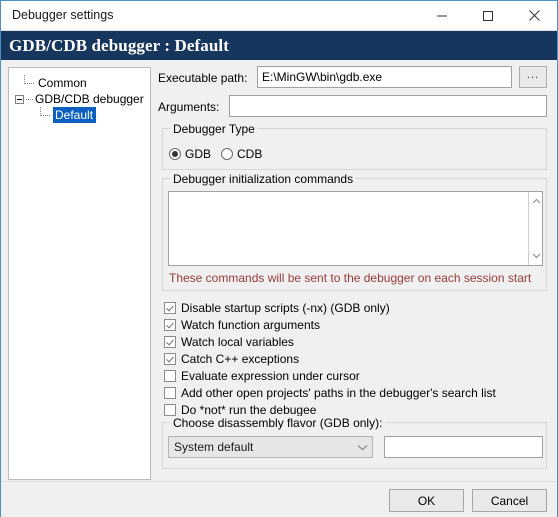 The height and width of the screenshot is (517, 558). What do you see at coordinates (426, 500) in the screenshot?
I see `ok-button: OK` at bounding box center [426, 500].